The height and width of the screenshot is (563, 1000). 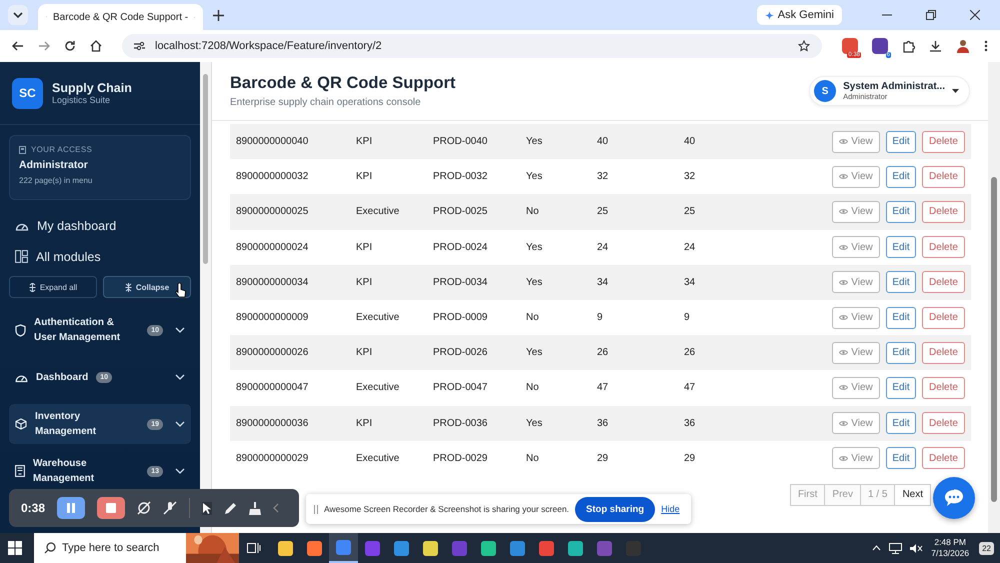 I want to click on profile-avatar-icon, so click(x=963, y=46).